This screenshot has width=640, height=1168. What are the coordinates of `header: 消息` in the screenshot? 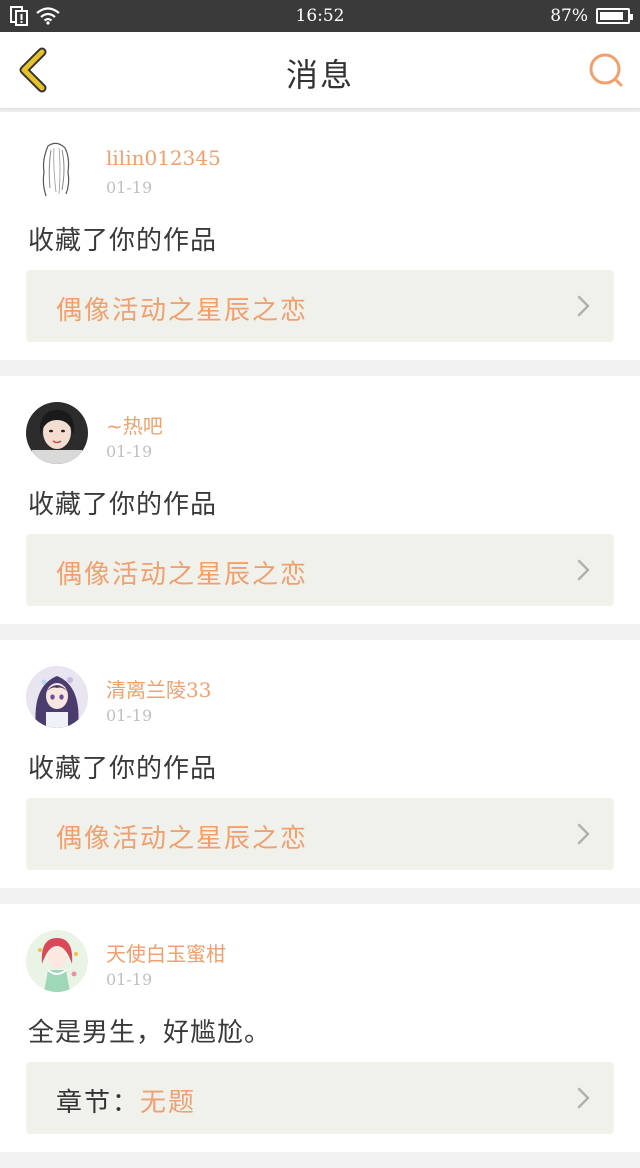 It's located at (320, 70).